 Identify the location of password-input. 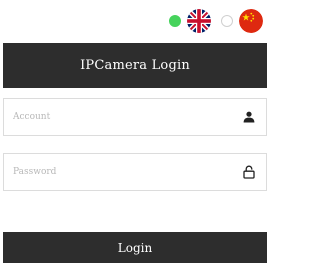
(122, 172).